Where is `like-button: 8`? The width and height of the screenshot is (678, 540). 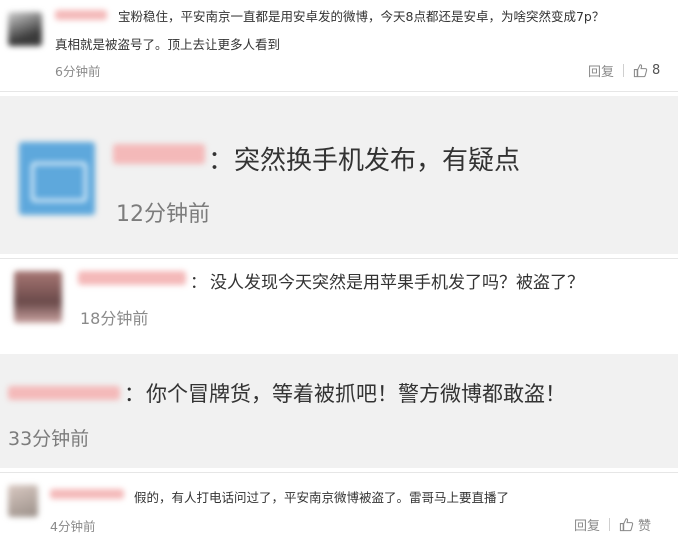
like-button: 8 is located at coordinates (646, 70).